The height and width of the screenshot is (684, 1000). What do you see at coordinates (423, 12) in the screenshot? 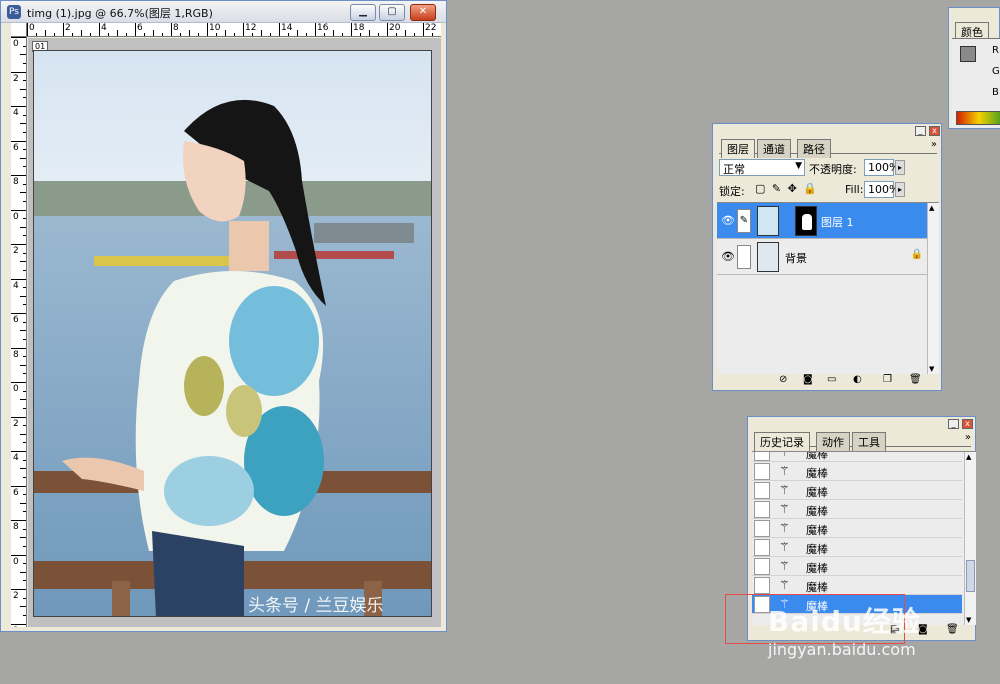
I see `close-button: ✕` at bounding box center [423, 12].